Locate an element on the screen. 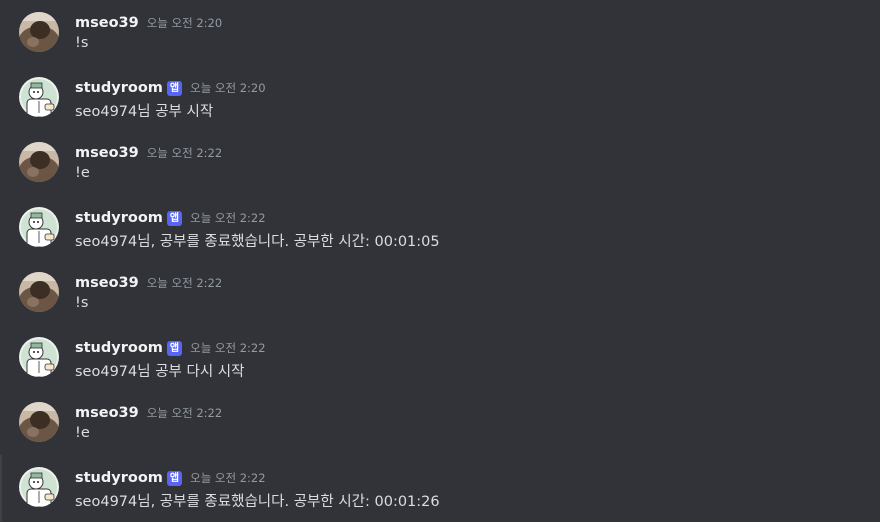 This screenshot has width=880, height=522. message-header: studyroom 앱 오늘 오전 2:20 is located at coordinates (170, 88).